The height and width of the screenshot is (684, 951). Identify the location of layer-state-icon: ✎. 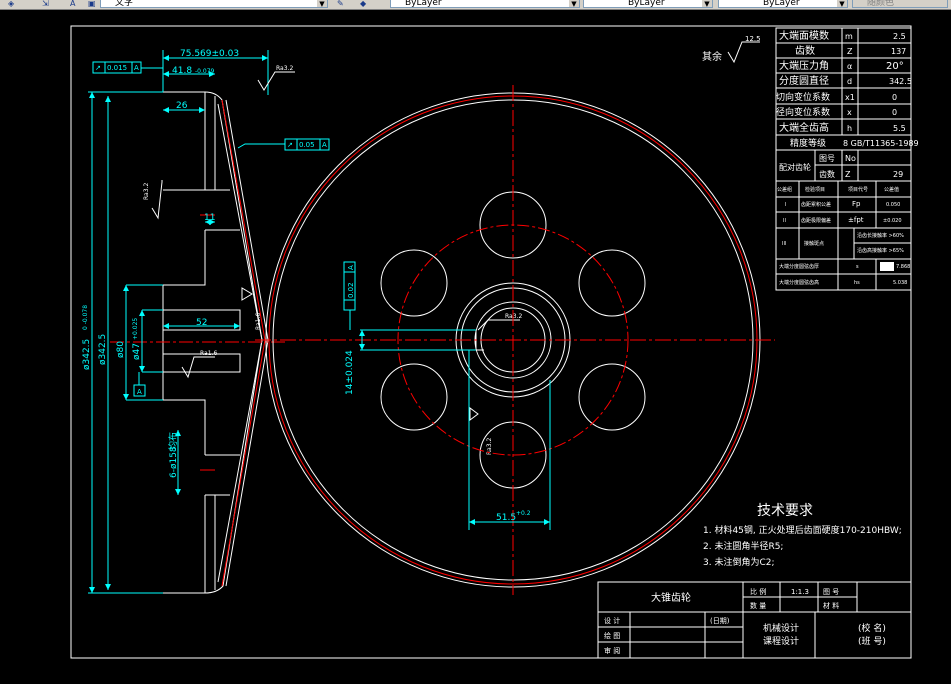
(342, 4).